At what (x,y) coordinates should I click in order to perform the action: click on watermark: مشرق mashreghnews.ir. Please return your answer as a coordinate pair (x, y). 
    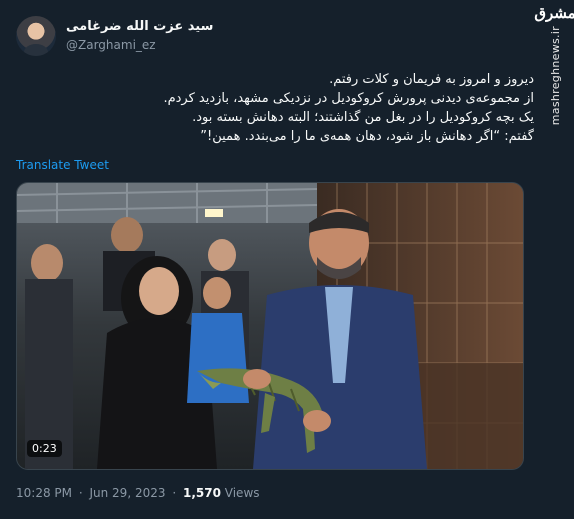
    Looking at the image, I should click on (554, 69).